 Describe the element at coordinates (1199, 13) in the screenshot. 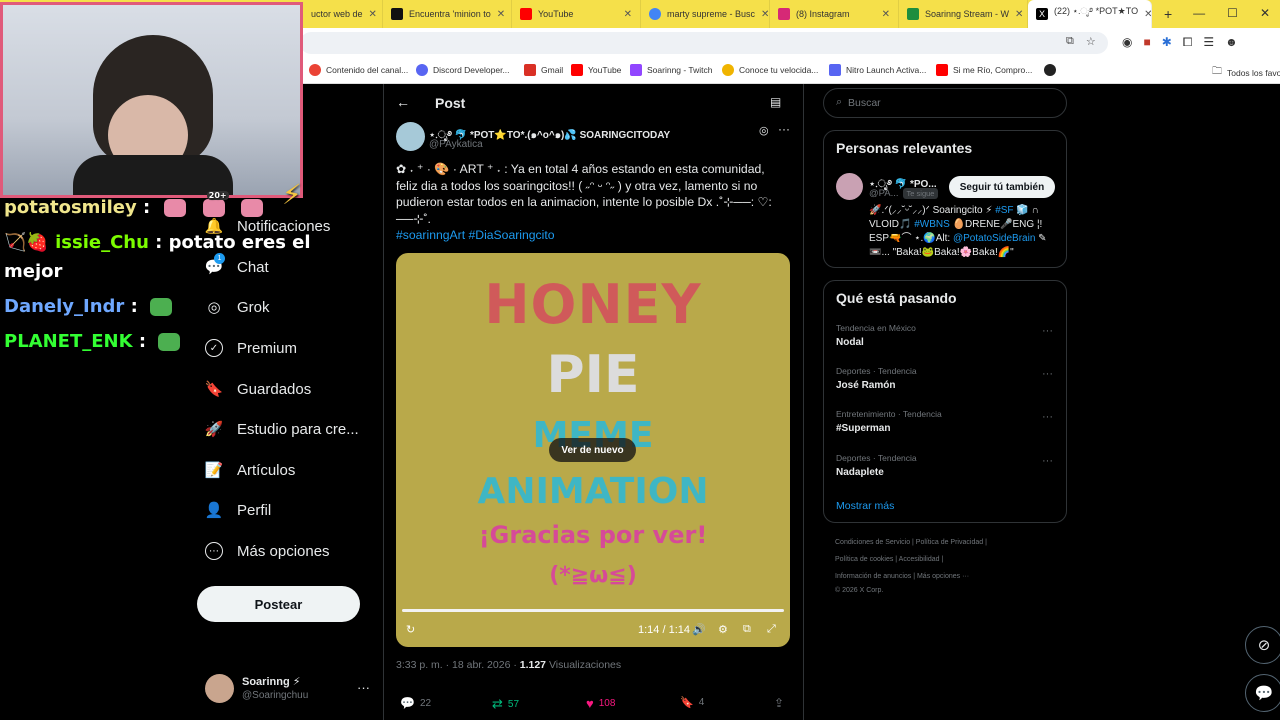

I see `minimize-icon: —` at that location.